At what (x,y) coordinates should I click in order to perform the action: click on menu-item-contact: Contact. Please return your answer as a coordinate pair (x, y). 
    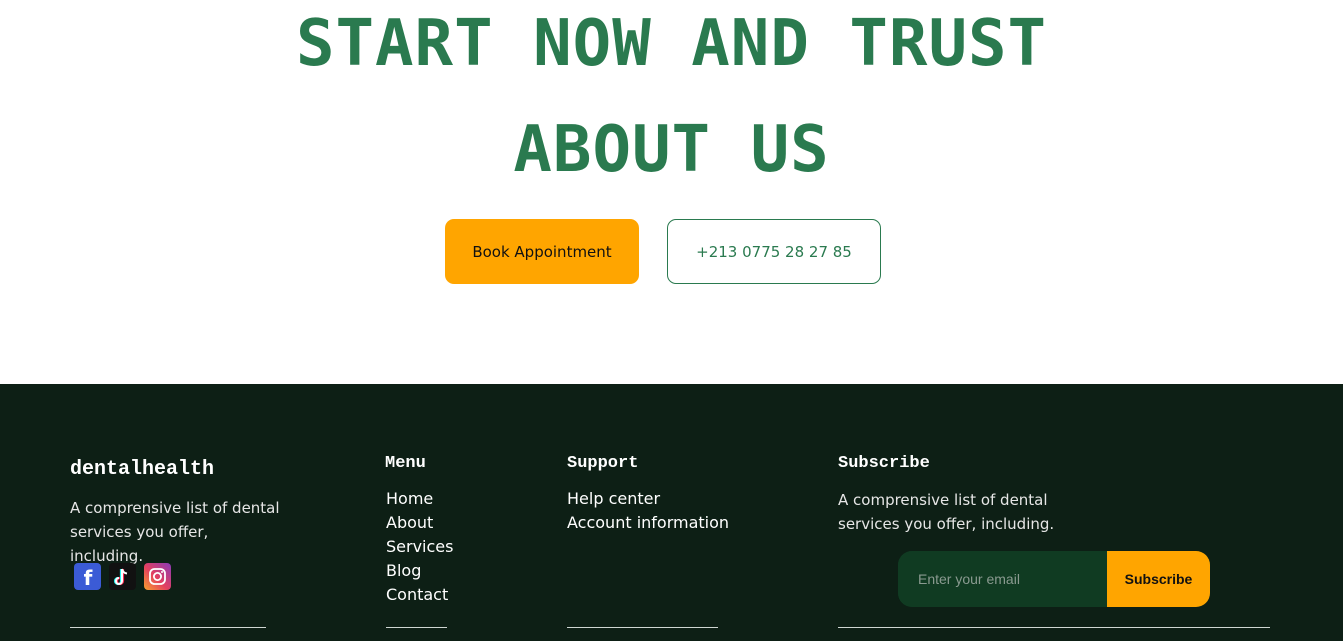
    Looking at the image, I should click on (419, 595).